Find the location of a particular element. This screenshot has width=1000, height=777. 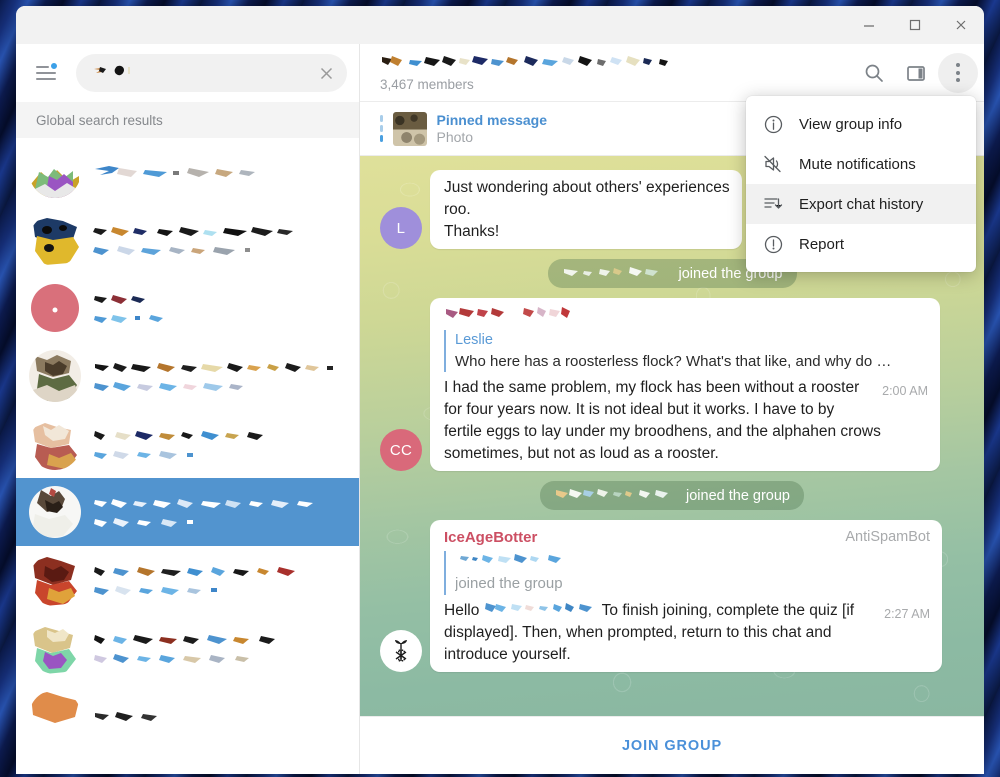

chat-header-text: 3,467 members is located at coordinates (617, 73).